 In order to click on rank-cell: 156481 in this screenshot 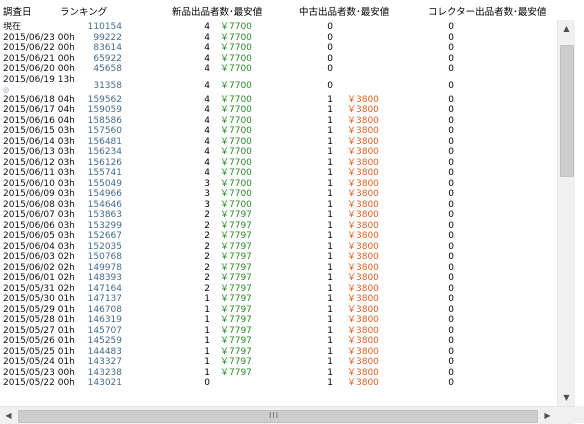, I will do `click(104, 141)`.